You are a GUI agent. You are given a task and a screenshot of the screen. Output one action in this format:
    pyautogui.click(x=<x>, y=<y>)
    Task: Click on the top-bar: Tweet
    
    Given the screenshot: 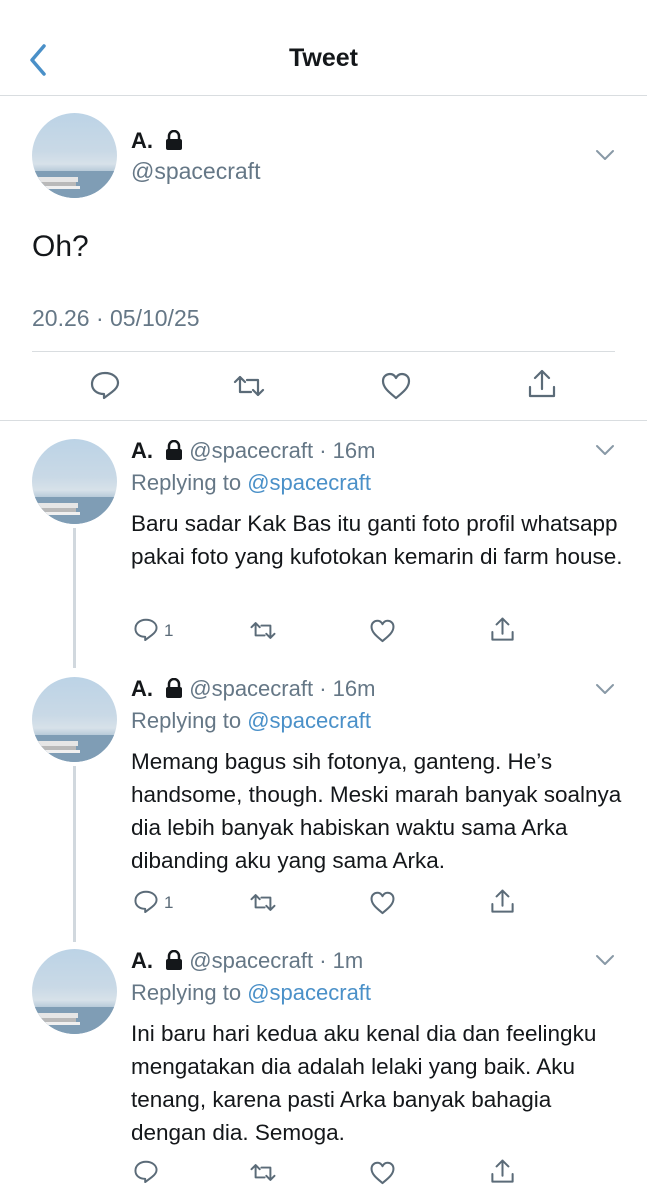 What is the action you would take?
    pyautogui.click(x=323, y=48)
    